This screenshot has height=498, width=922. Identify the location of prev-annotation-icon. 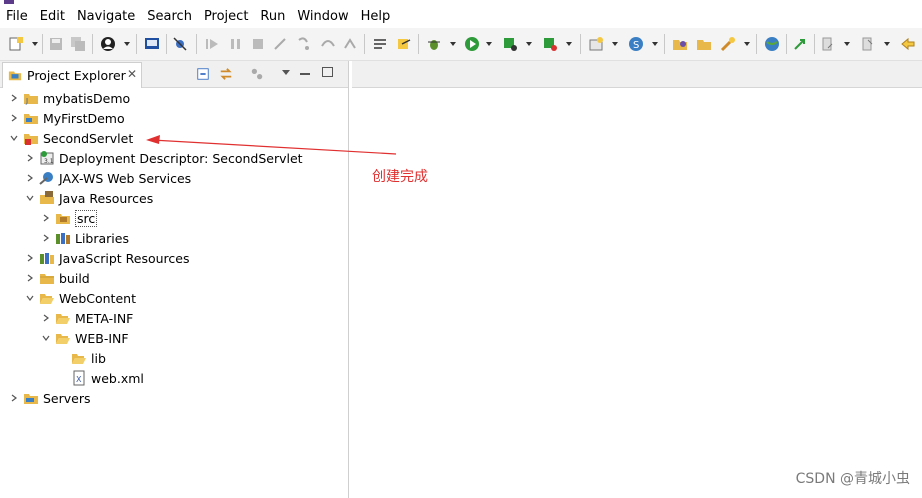
(868, 44).